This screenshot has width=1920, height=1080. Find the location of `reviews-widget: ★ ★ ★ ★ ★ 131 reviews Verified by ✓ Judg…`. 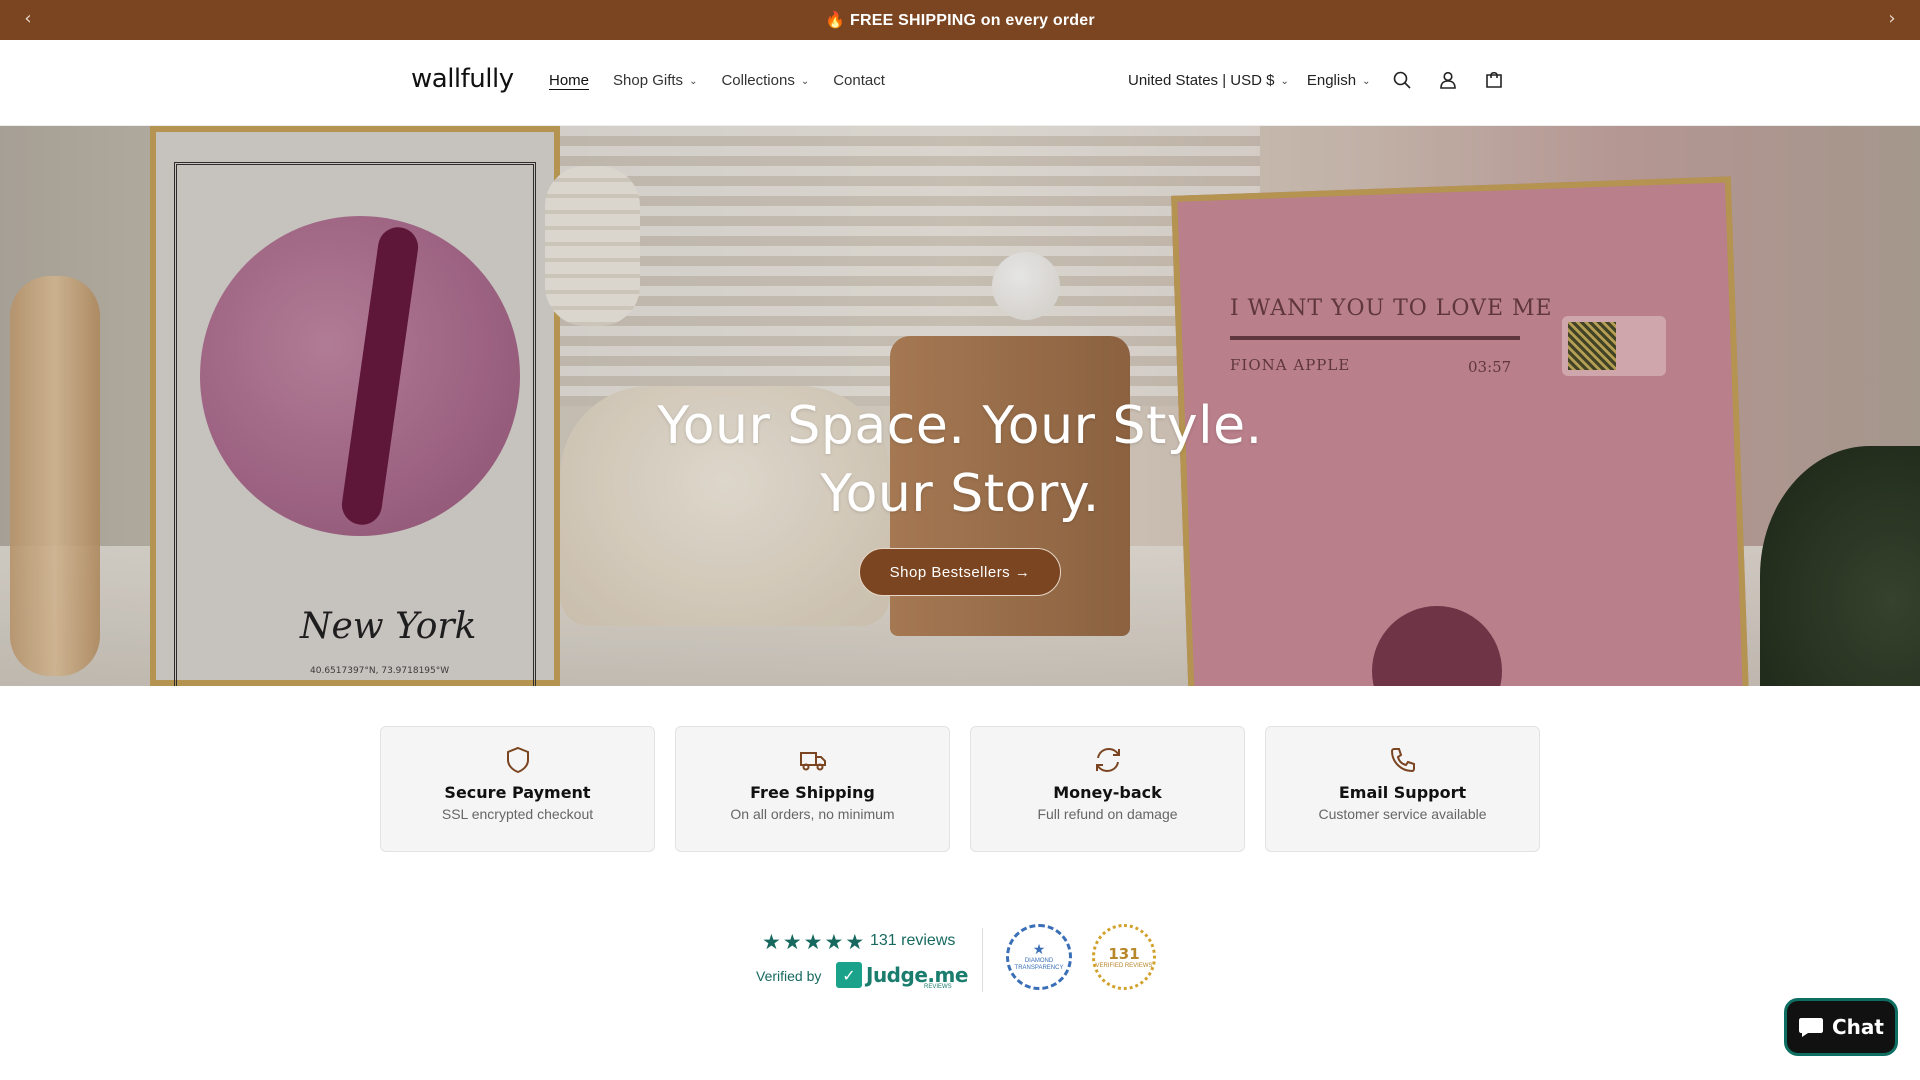

reviews-widget: ★ ★ ★ ★ ★ 131 reviews Verified by ✓ Judg… is located at coordinates (966, 959).